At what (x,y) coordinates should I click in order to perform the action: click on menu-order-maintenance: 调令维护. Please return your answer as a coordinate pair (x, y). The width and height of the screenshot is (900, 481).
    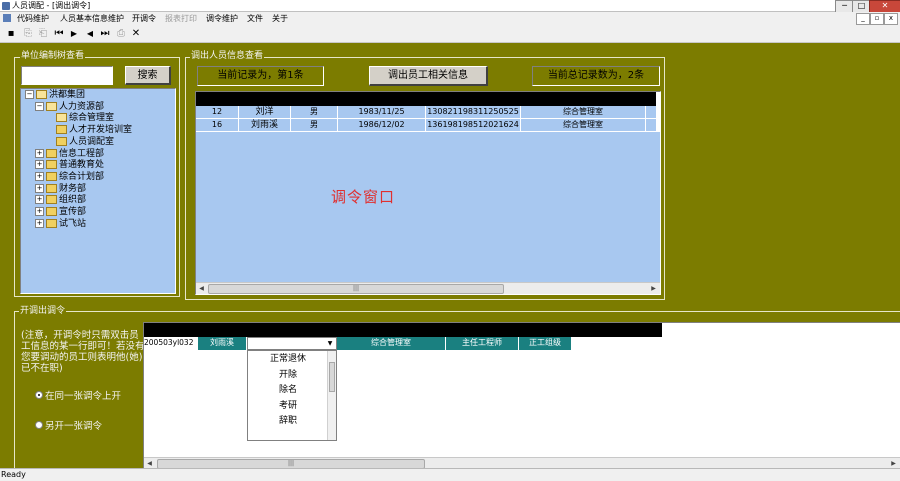
    Looking at the image, I should click on (222, 18).